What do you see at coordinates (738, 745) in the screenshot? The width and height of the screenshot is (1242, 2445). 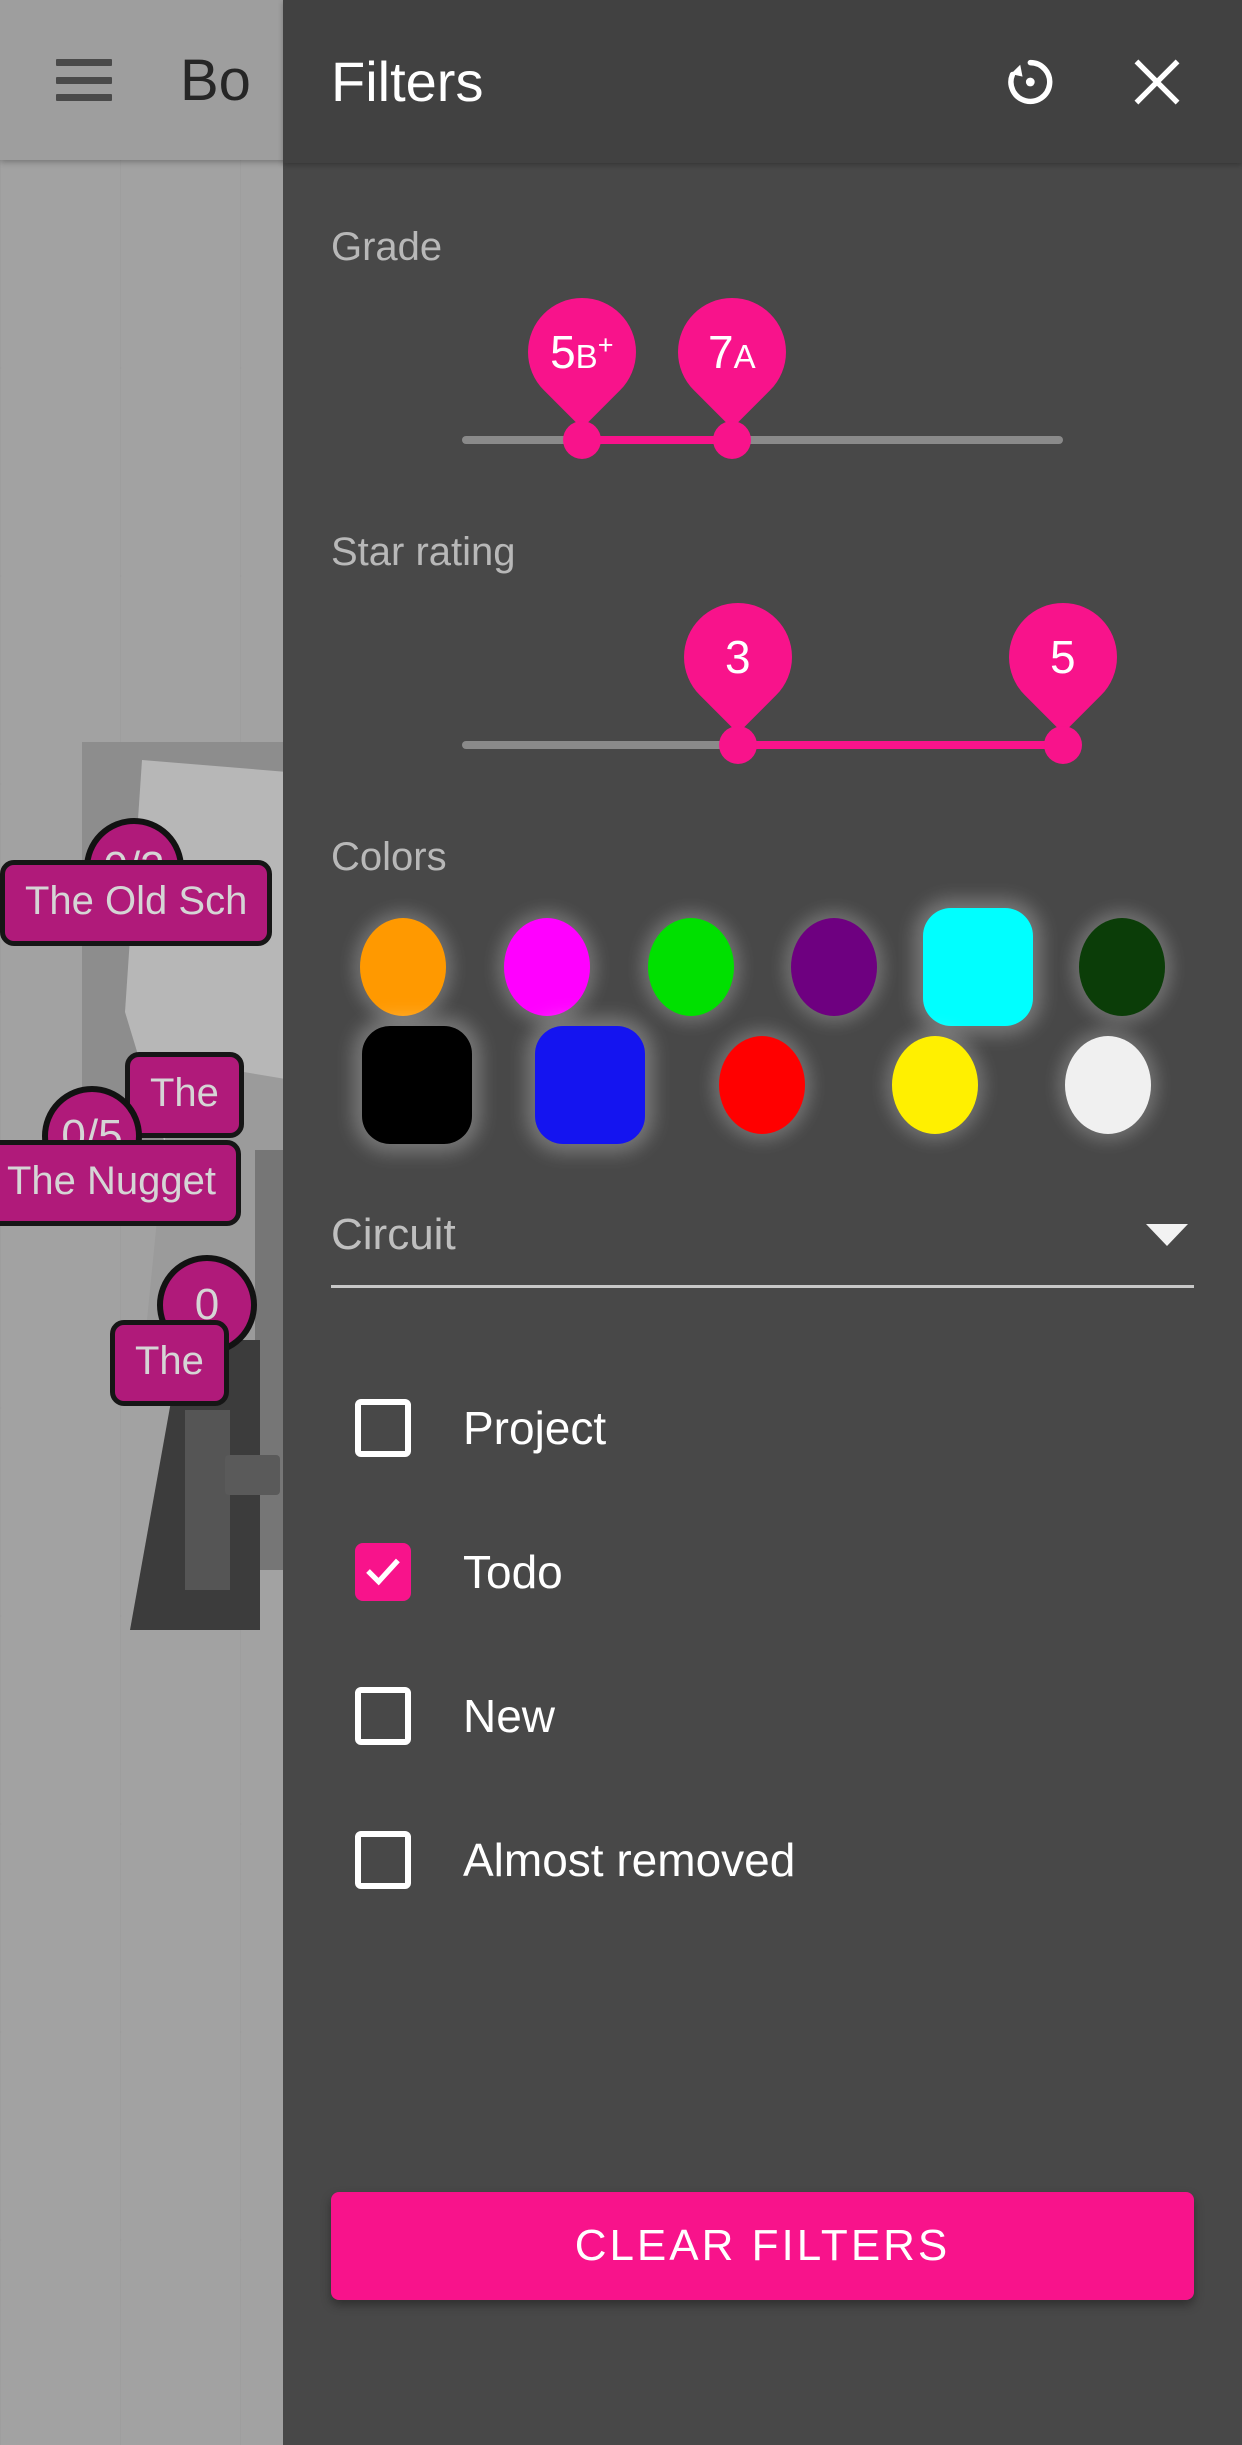 I see `star-min-thumb` at bounding box center [738, 745].